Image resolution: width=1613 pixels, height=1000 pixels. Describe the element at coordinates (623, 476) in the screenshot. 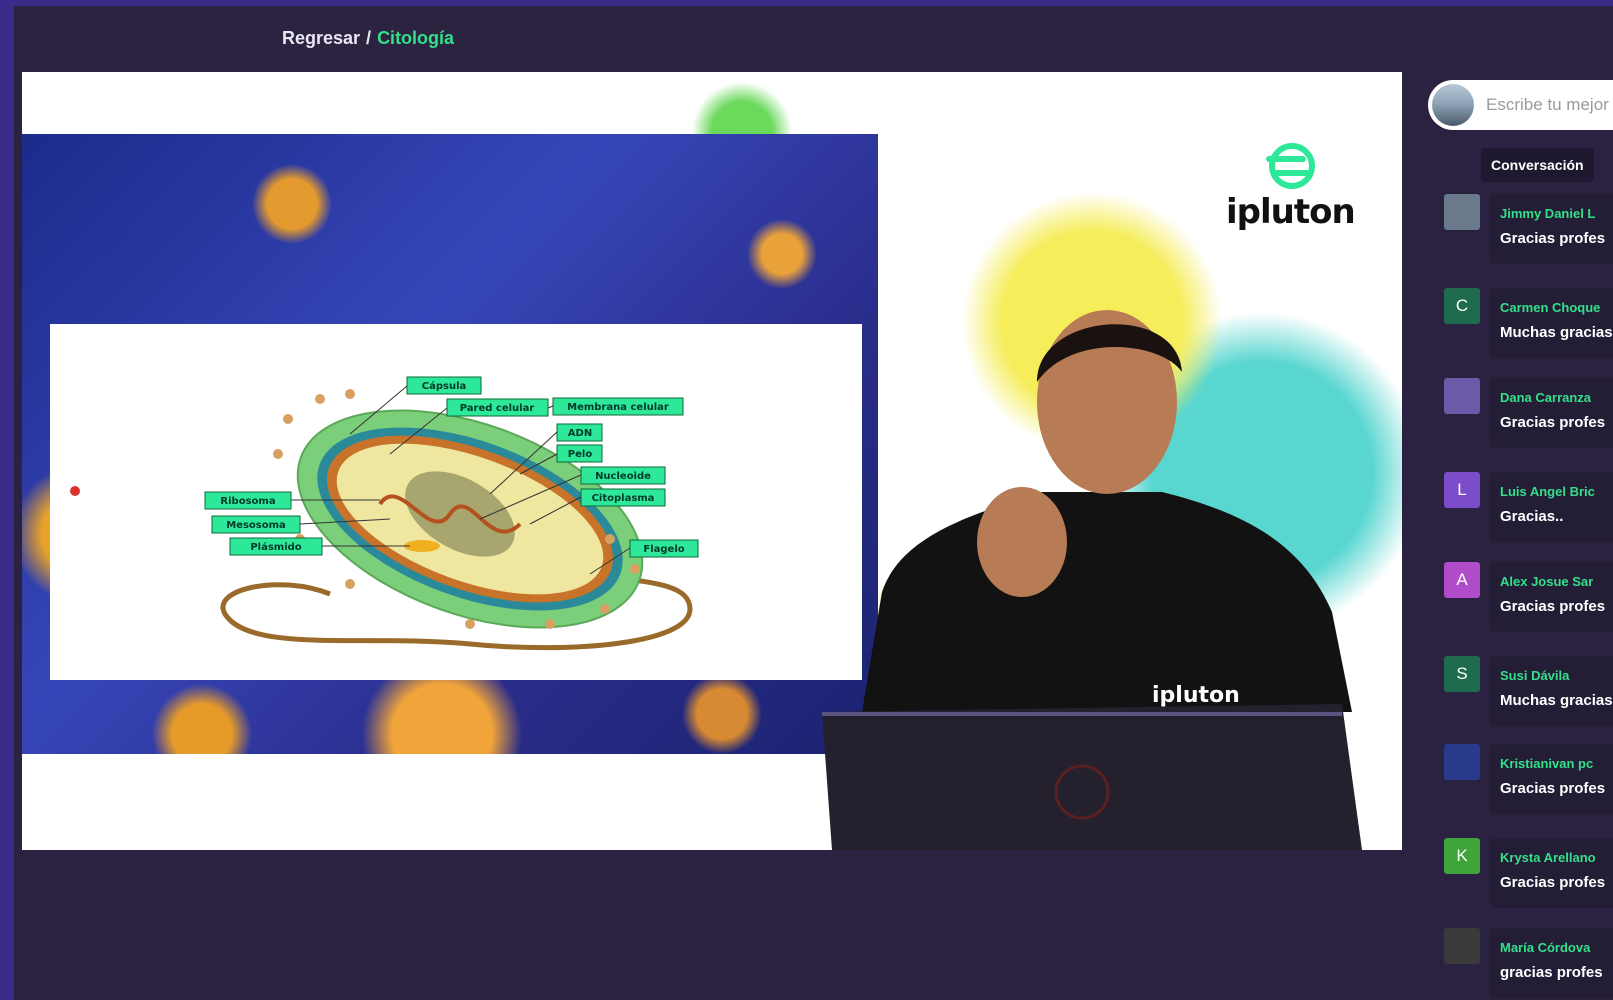

I see `label-nucleoide: Nucleoide` at that location.